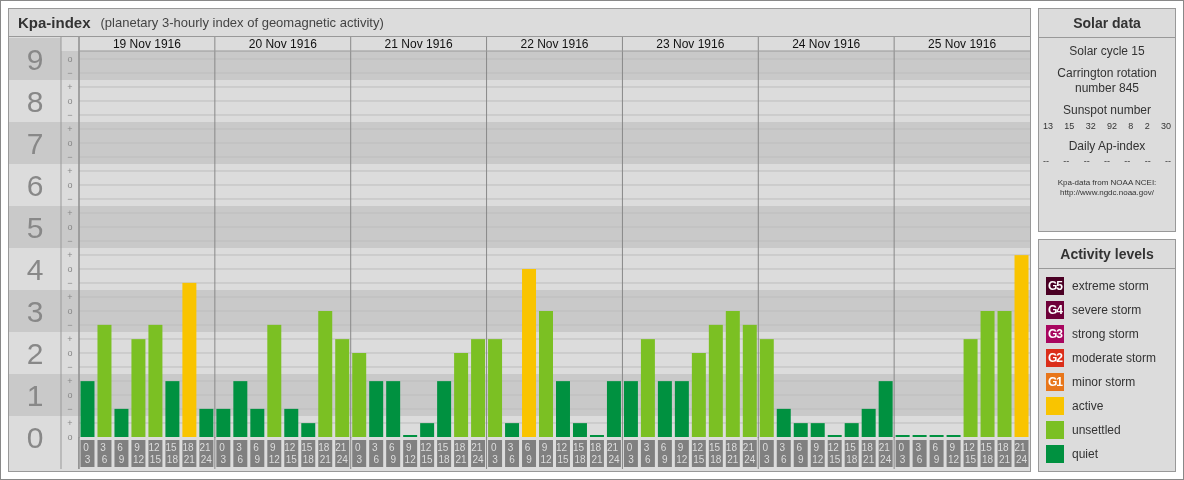  I want to click on sunspot-title: Sunspot number, so click(1107, 110).